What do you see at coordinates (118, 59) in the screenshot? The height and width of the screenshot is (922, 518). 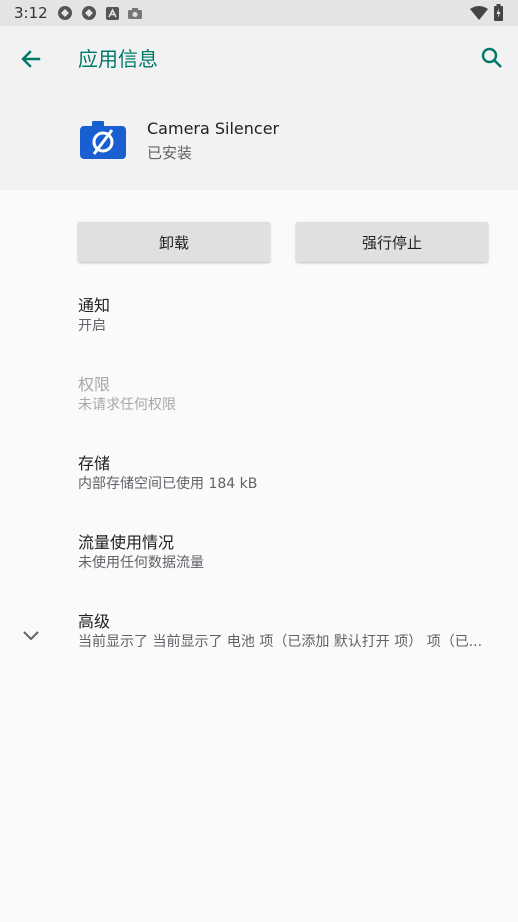 I see `page-title: 应用信息` at bounding box center [118, 59].